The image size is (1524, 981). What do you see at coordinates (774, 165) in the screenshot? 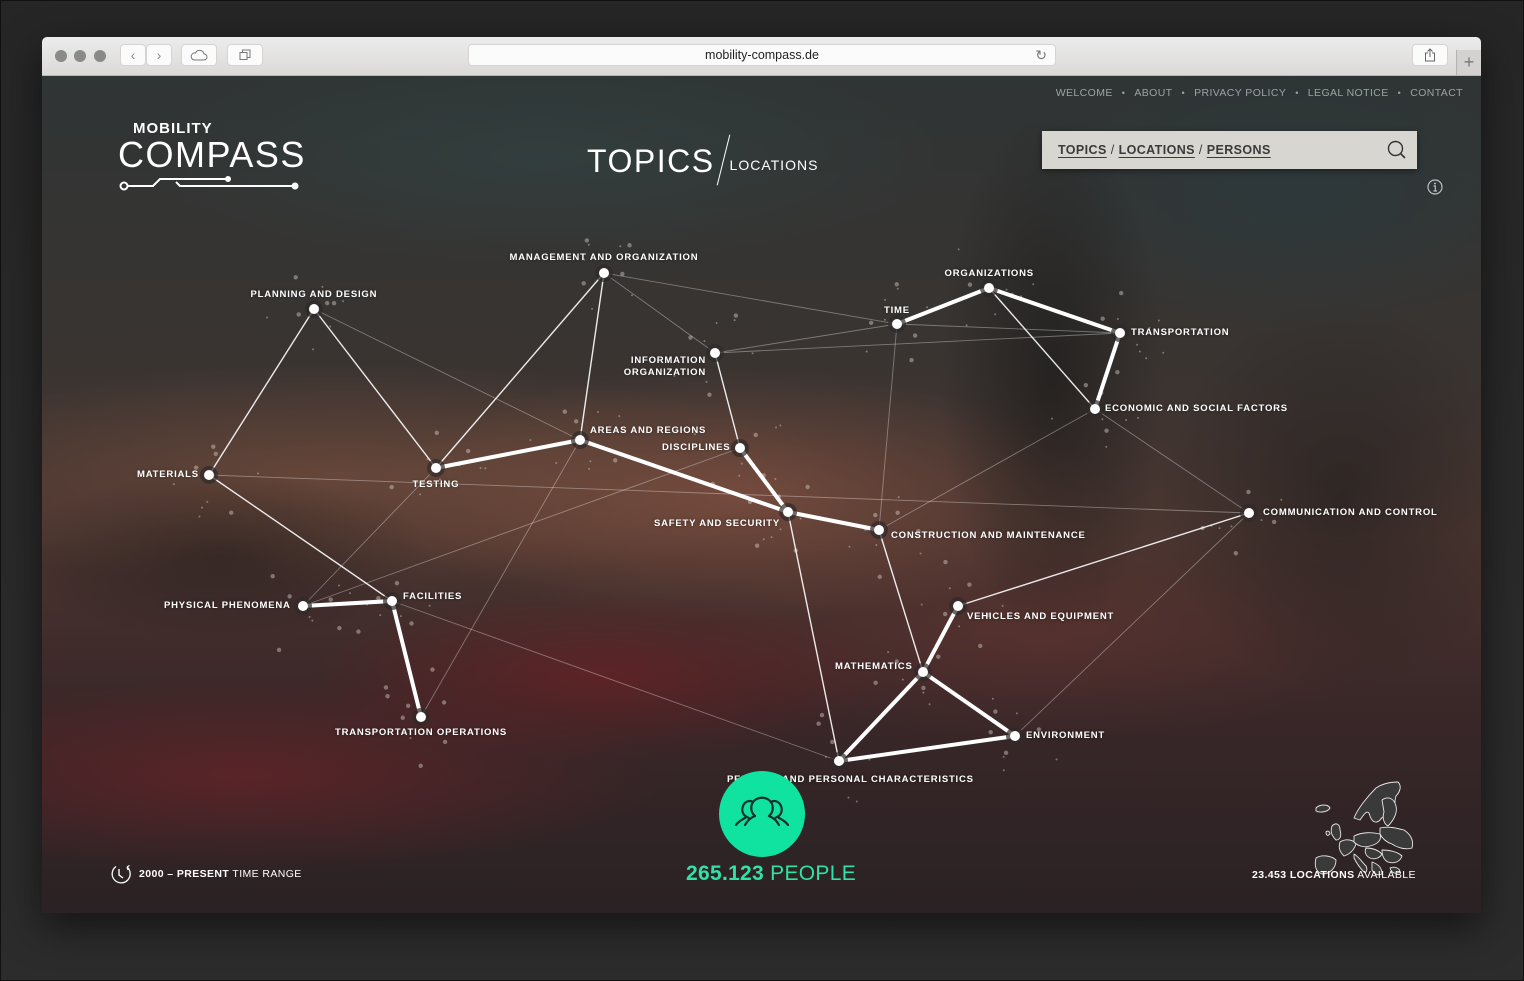
I see `mode-locations: LOCATIONS` at bounding box center [774, 165].